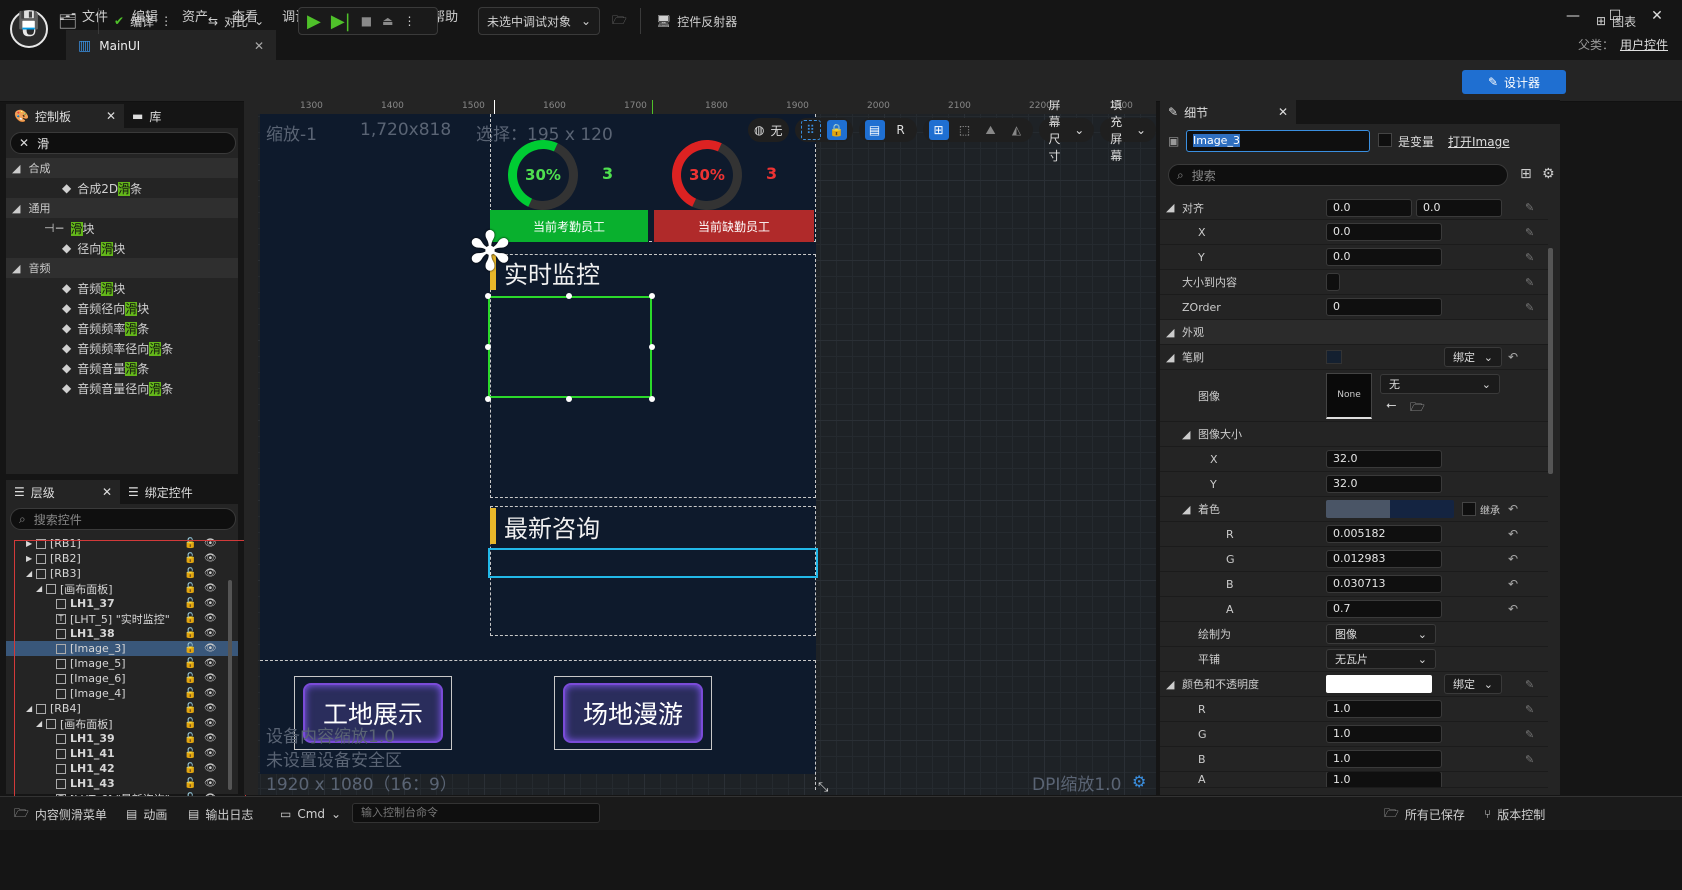 Image resolution: width=1682 pixels, height=890 pixels. Describe the element at coordinates (1381, 659) in the screenshot. I see `tiling-dropdown: 无瓦片 ⌄` at that location.